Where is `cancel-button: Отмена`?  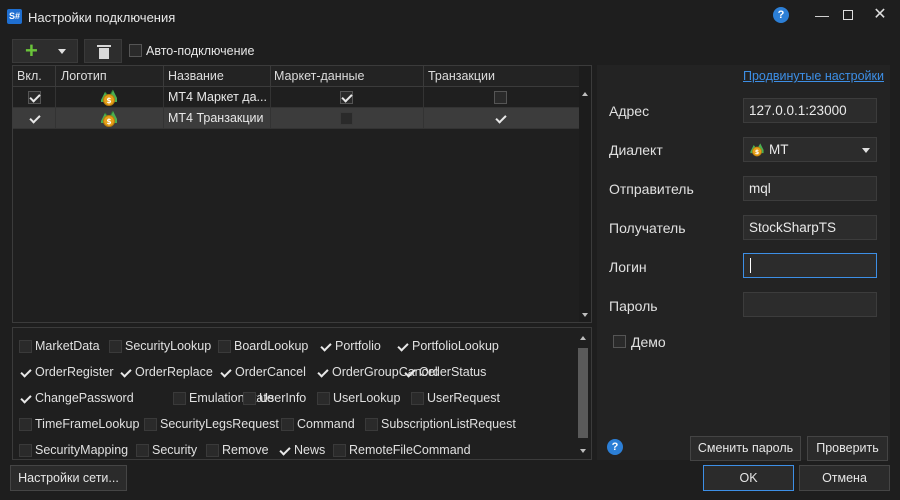
cancel-button: Отмена is located at coordinates (844, 478).